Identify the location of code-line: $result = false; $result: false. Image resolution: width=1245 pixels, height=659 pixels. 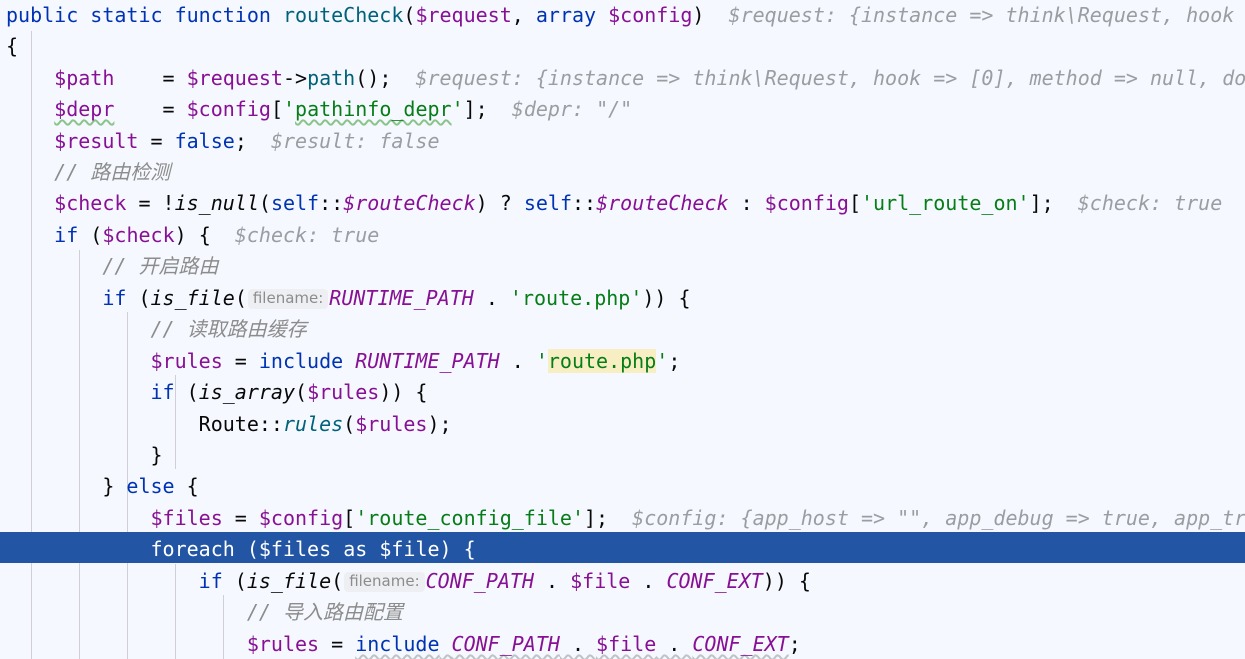
(222, 141).